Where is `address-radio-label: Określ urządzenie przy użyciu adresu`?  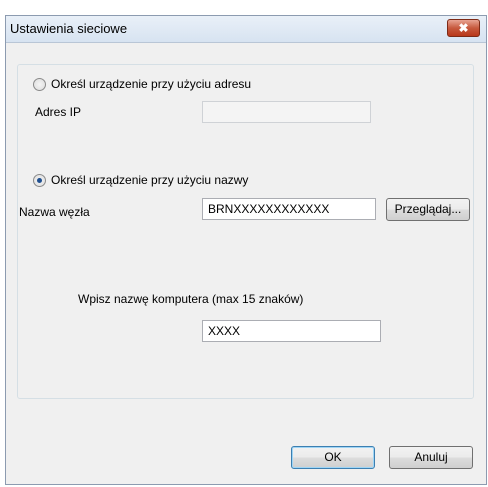
address-radio-label: Określ urządzenie przy użyciu adresu is located at coordinates (151, 84).